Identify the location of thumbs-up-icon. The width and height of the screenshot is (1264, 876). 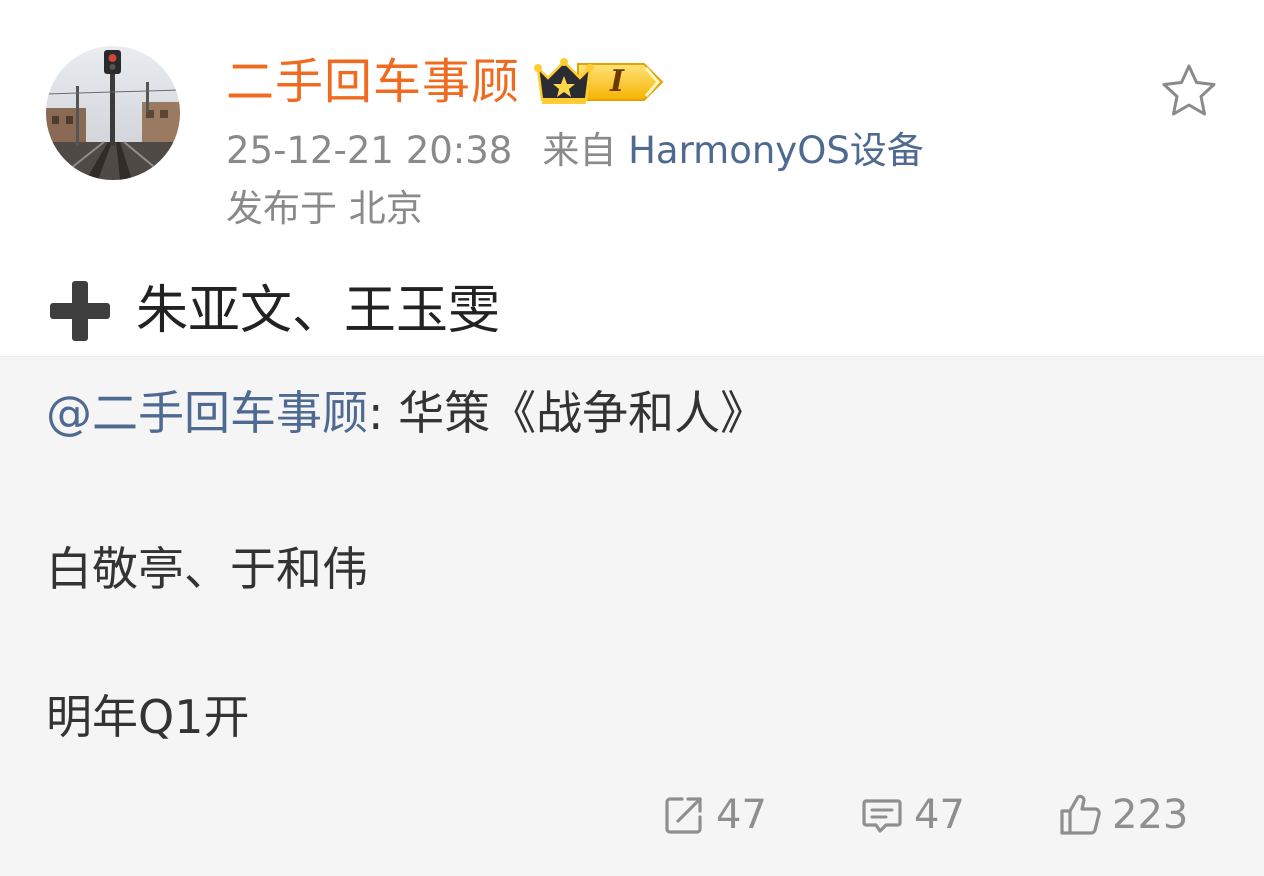
(1080, 814).